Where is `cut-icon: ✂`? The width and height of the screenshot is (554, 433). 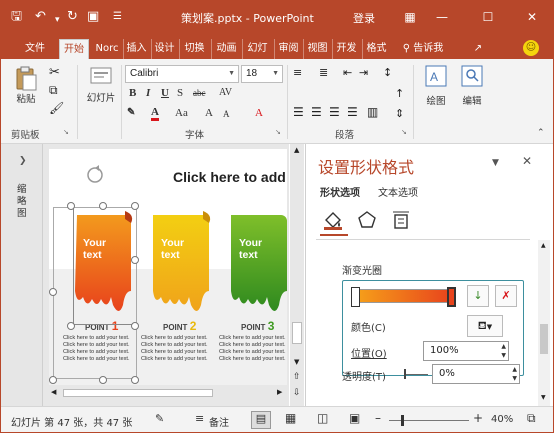
cut-icon: ✂ is located at coordinates (54, 72).